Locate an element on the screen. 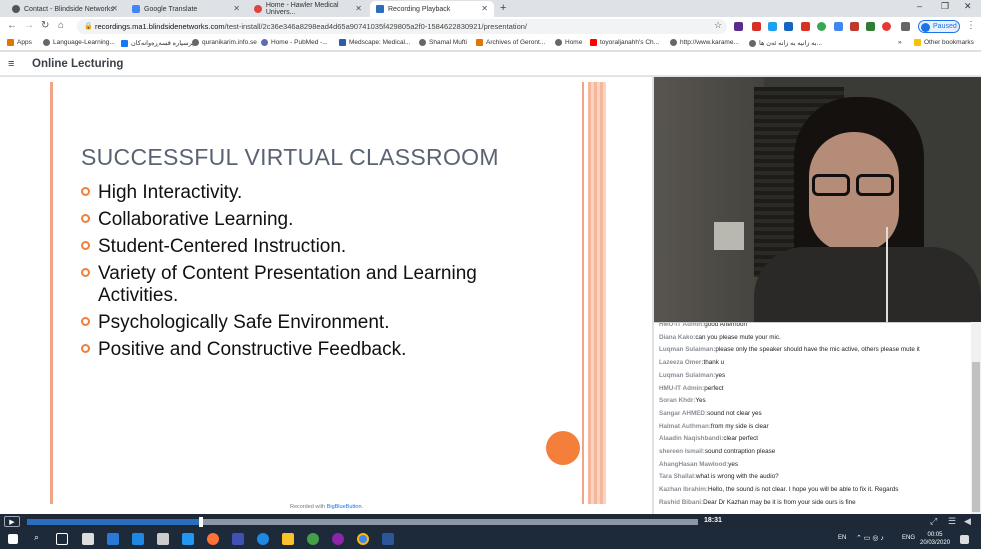  chat-scrollbar is located at coordinates (976, 418).